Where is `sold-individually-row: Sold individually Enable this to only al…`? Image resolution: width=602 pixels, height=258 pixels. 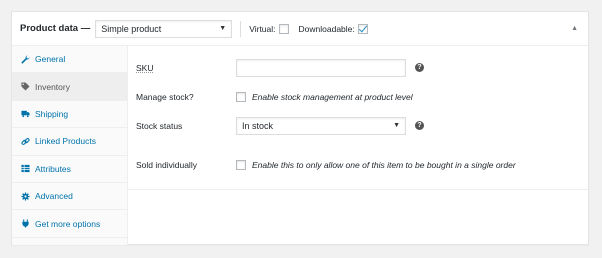 sold-individually-row: Sold individually Enable this to only al… is located at coordinates (358, 164).